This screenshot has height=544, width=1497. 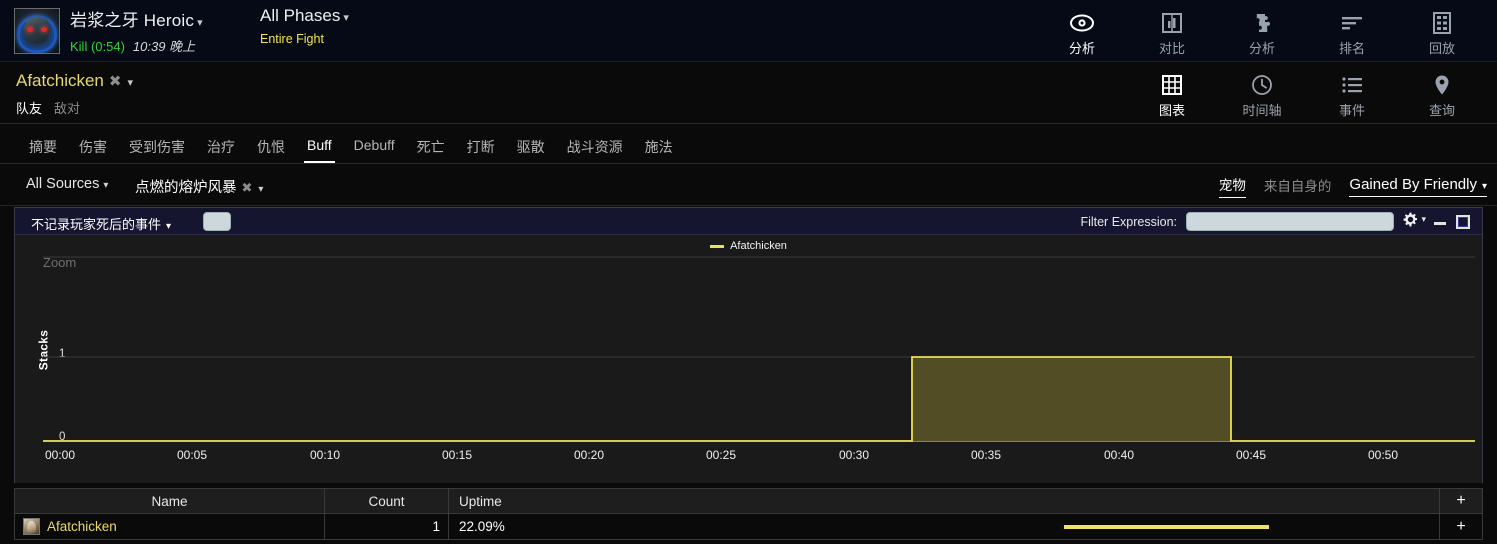 I want to click on cell-name: Afatchicken, so click(x=170, y=526).